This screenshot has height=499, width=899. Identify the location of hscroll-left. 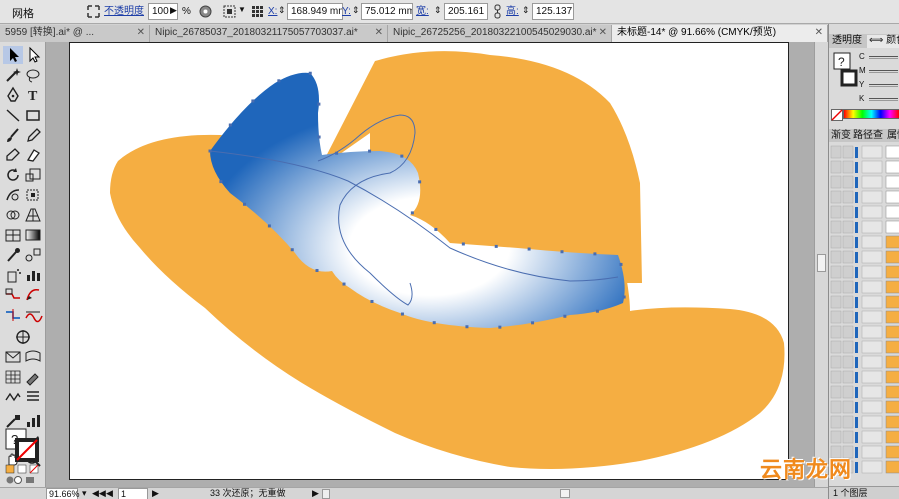
(326, 494).